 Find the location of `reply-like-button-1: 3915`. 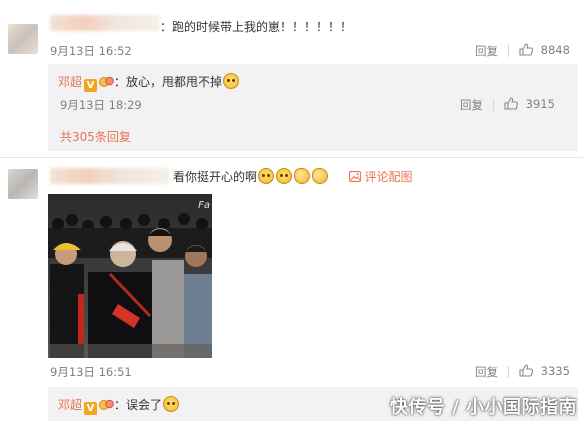

reply-like-button-1: 3915 is located at coordinates (529, 104).